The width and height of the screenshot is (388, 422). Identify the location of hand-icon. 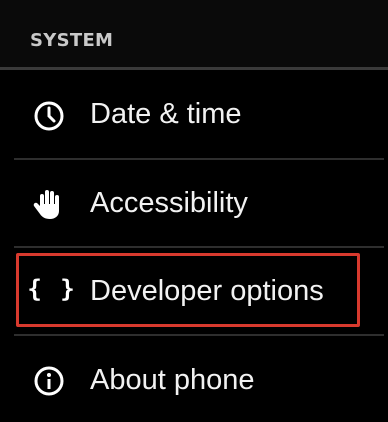
(49, 204).